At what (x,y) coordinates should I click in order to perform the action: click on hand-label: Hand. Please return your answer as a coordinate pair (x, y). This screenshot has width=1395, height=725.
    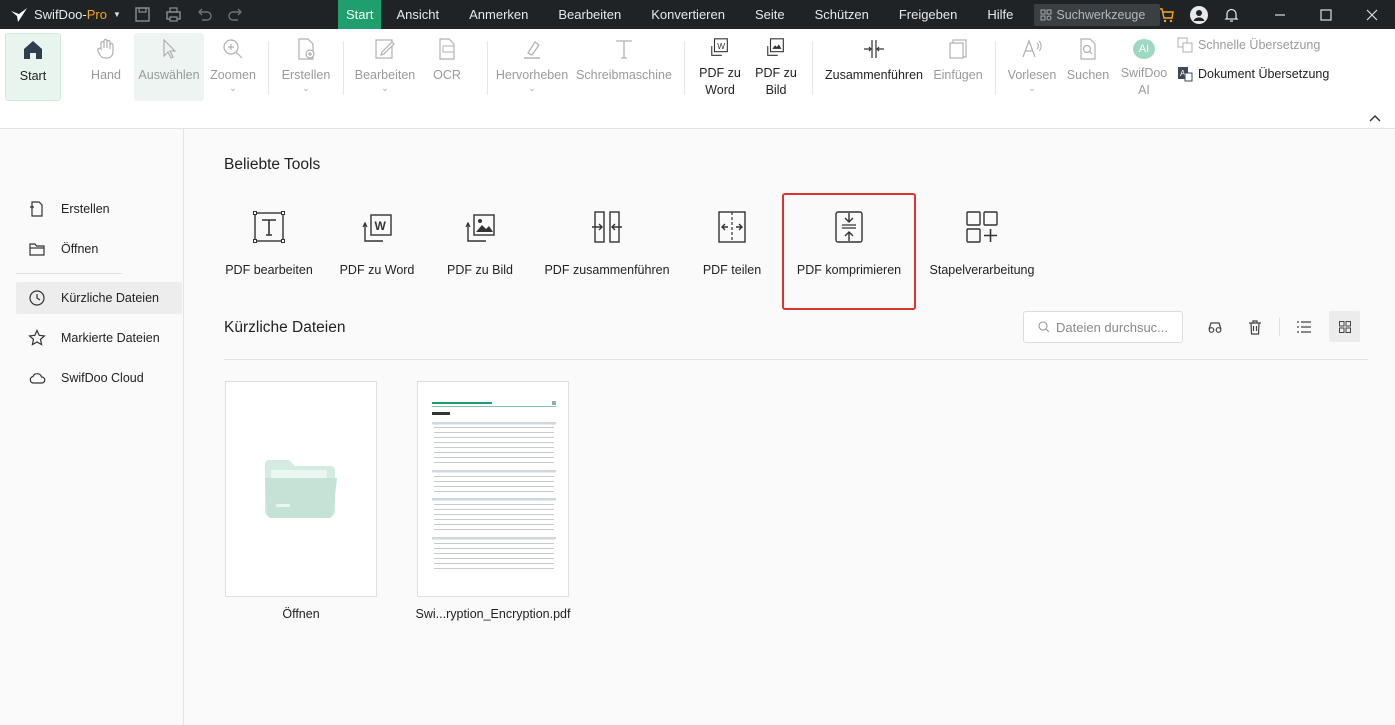
    Looking at the image, I should click on (106, 75).